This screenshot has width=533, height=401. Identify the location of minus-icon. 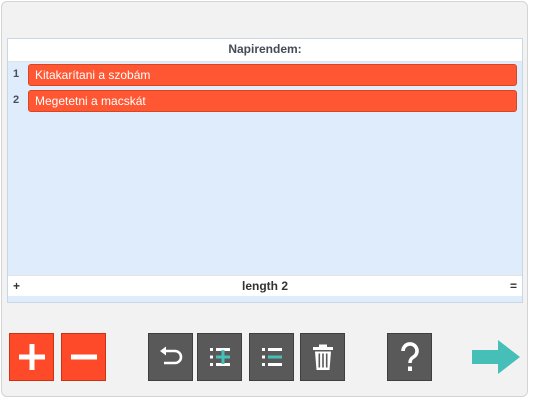
(83, 357).